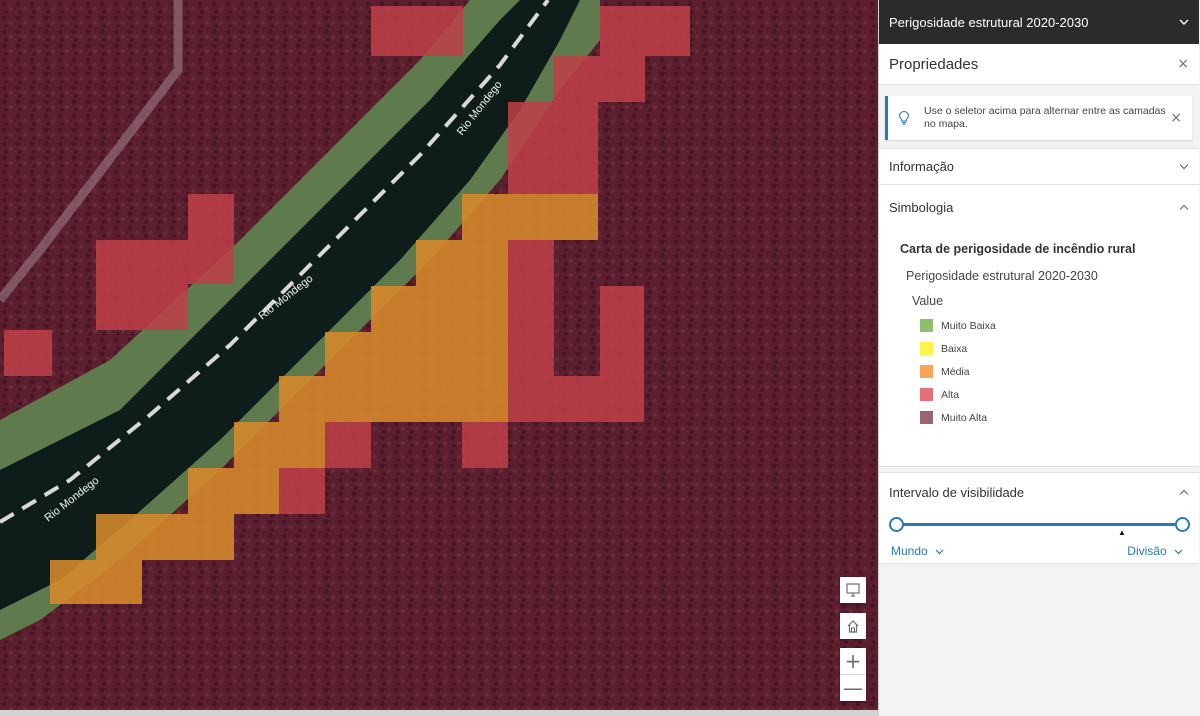 The image size is (1200, 716). I want to click on legend-item: Média, so click(945, 371).